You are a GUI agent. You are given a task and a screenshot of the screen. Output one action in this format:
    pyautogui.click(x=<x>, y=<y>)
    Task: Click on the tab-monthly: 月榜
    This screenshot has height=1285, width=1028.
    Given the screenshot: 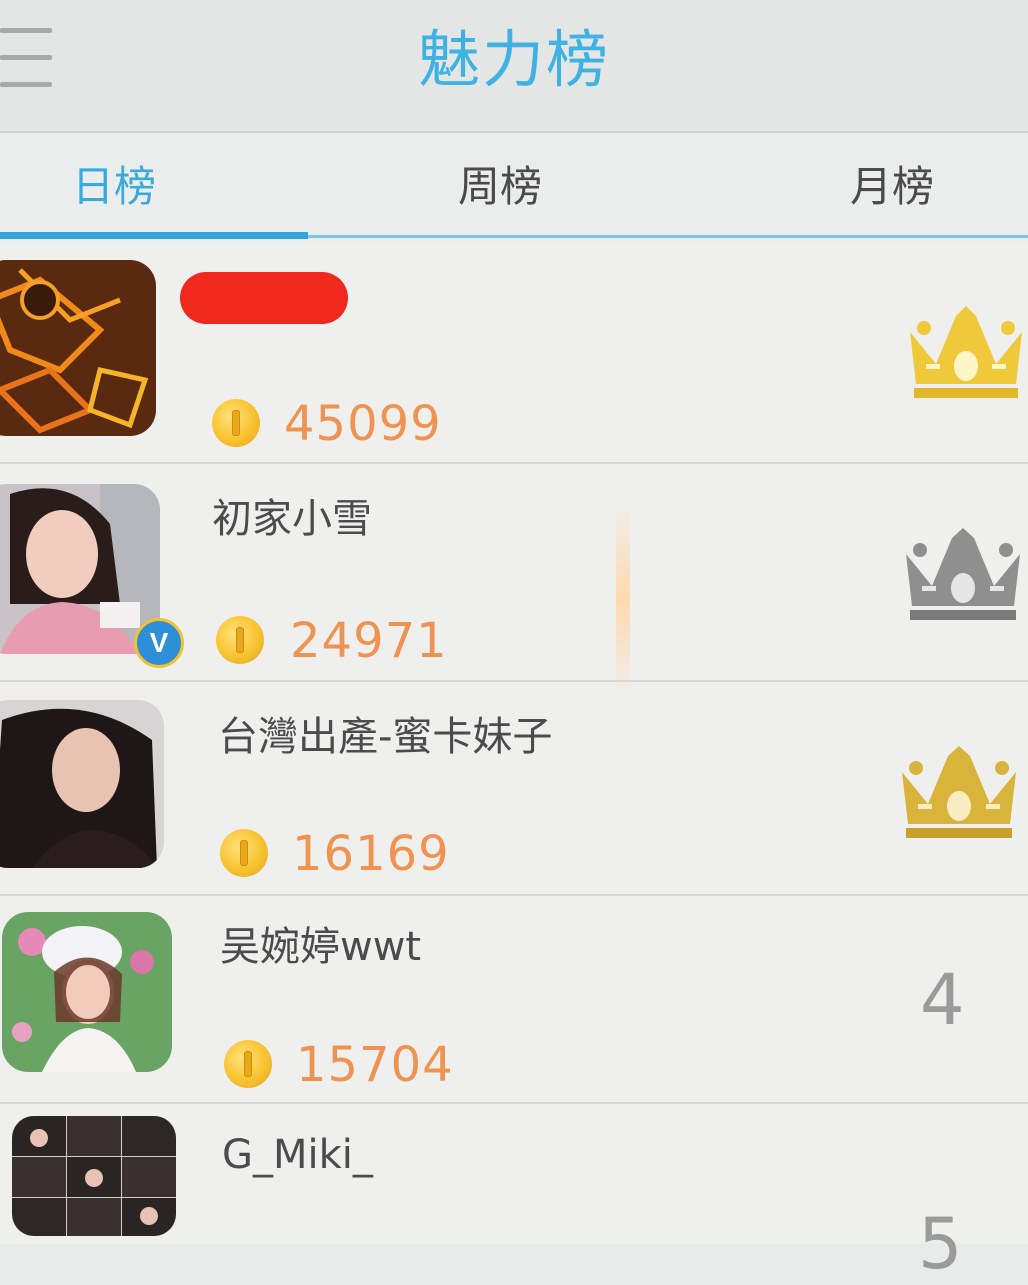 What is the action you would take?
    pyautogui.click(x=892, y=187)
    